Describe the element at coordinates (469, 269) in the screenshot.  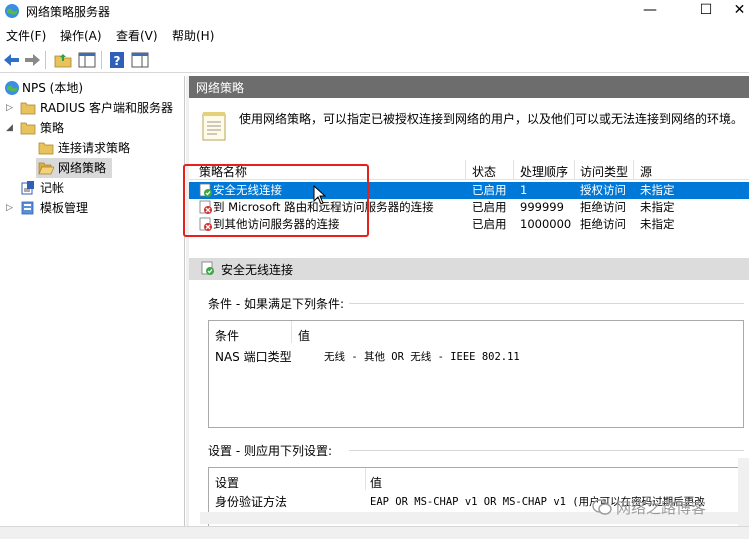
I see `detail-section-header: 安全无线连接` at that location.